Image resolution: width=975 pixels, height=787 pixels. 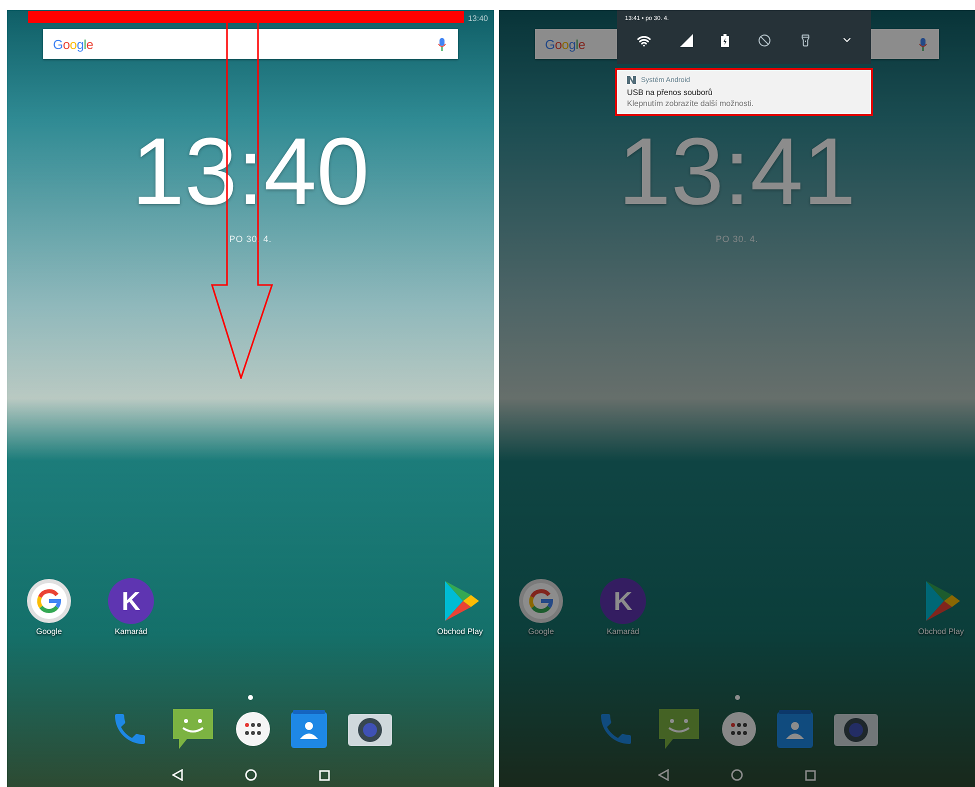 What do you see at coordinates (686, 40) in the screenshot?
I see `signal-icon` at bounding box center [686, 40].